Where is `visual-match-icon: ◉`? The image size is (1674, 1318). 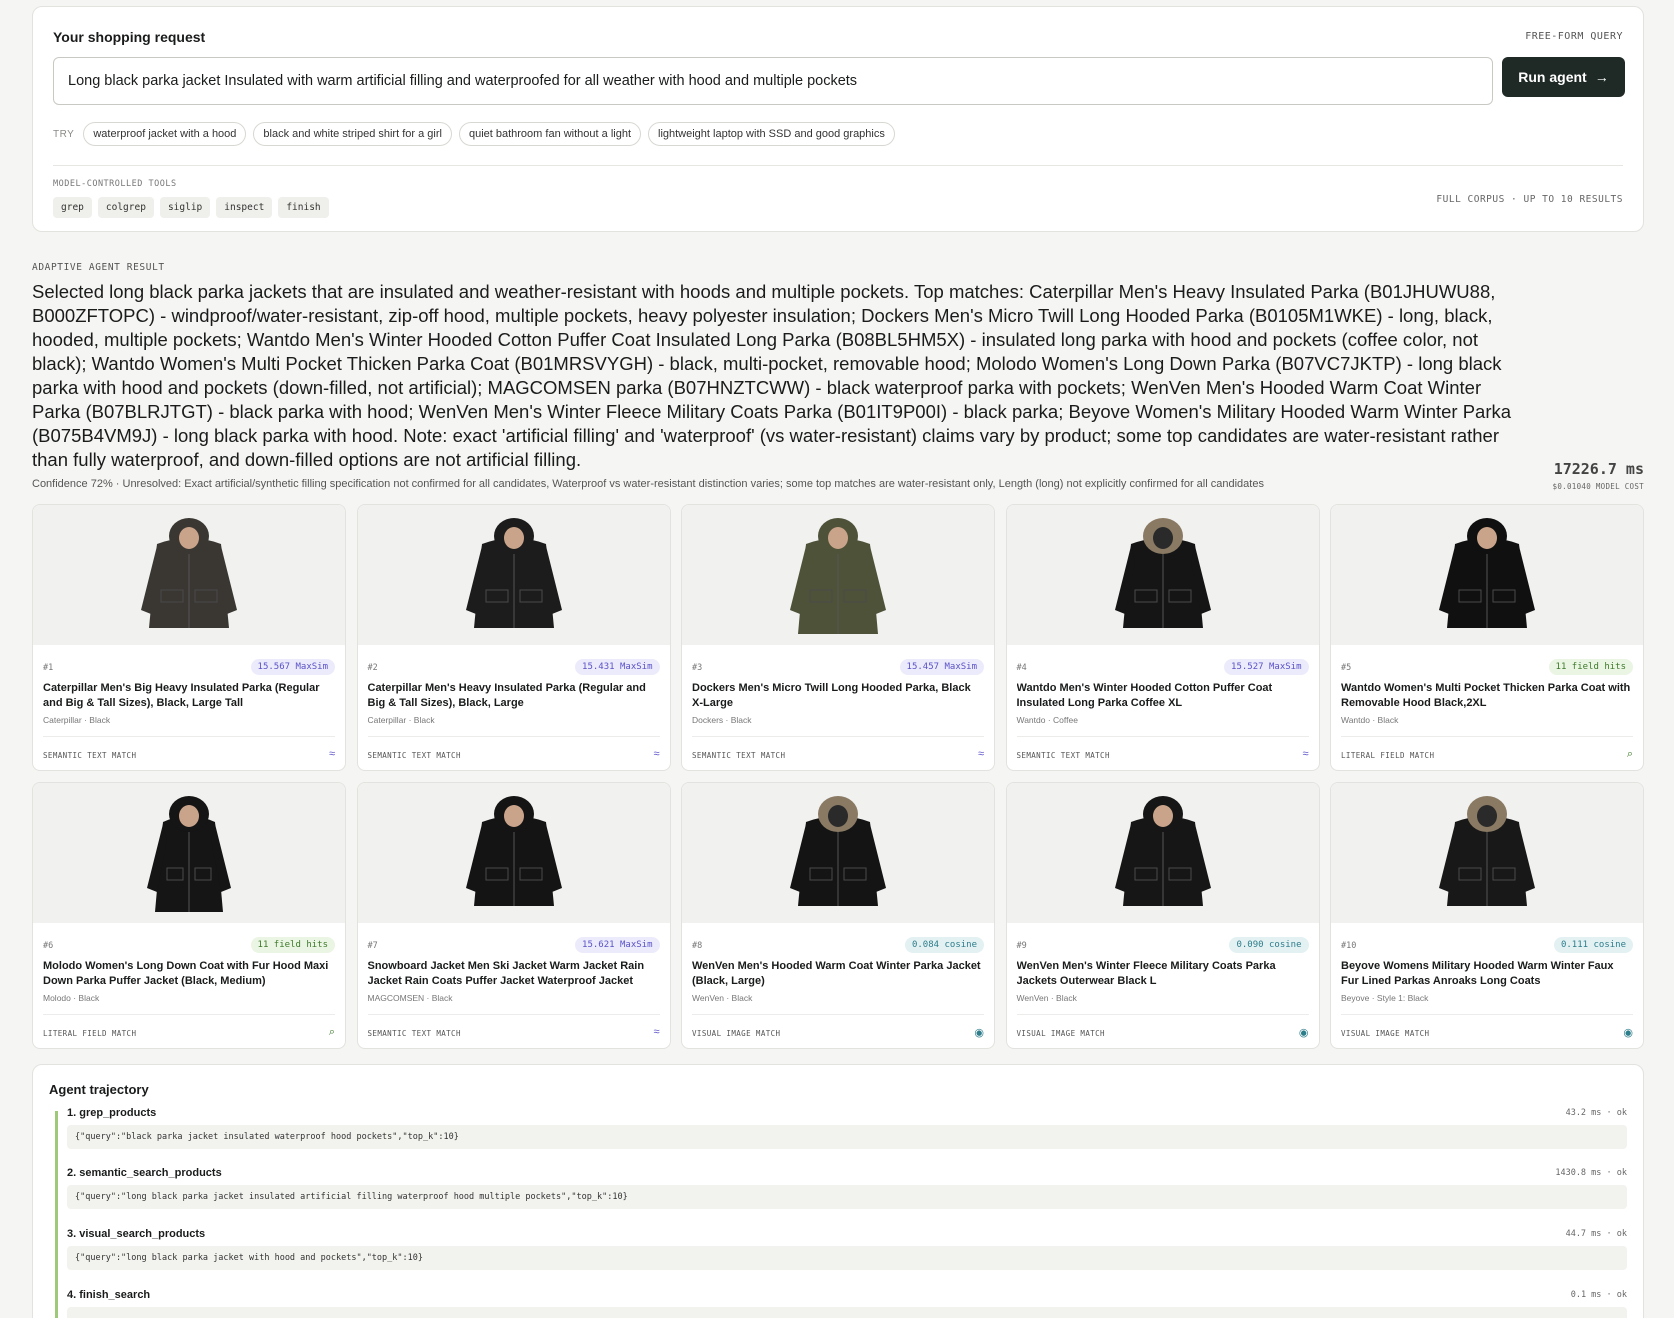 visual-match-icon: ◉ is located at coordinates (1628, 1033).